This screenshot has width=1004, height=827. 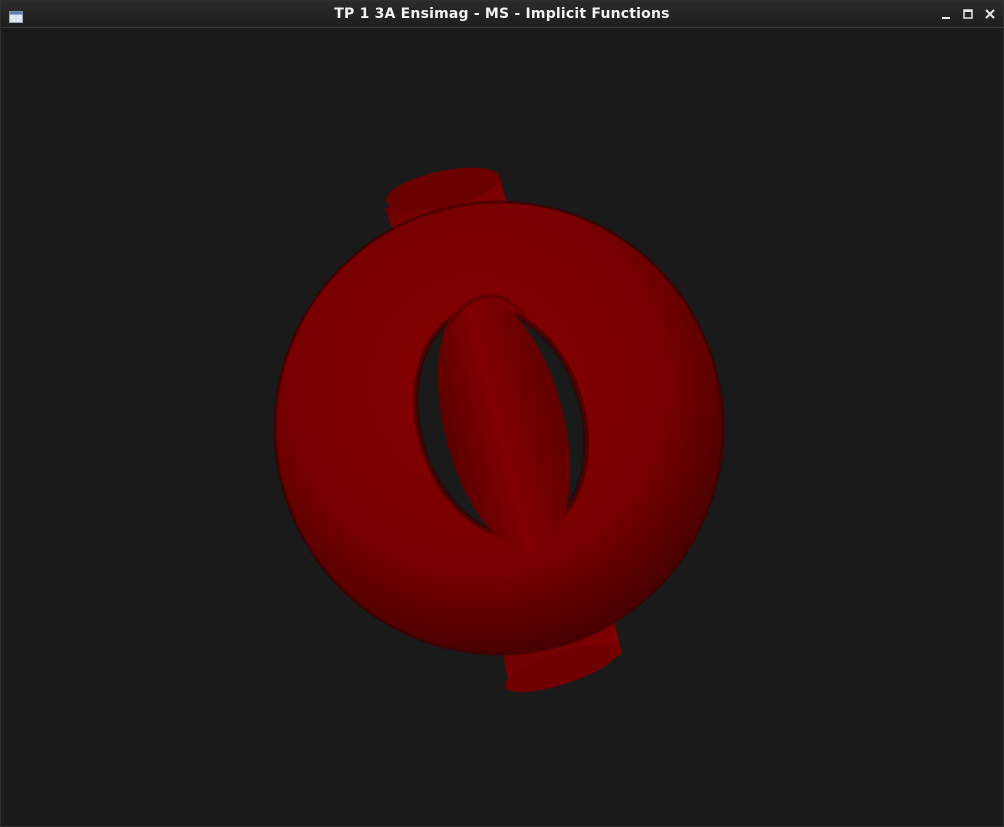 I want to click on maximize-icon, so click(x=968, y=14).